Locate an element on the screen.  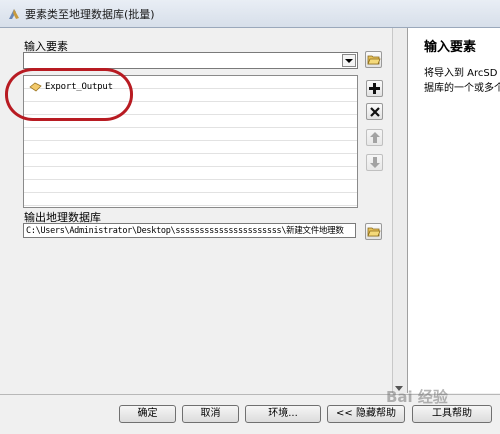
remove-button is located at coordinates (374, 111).